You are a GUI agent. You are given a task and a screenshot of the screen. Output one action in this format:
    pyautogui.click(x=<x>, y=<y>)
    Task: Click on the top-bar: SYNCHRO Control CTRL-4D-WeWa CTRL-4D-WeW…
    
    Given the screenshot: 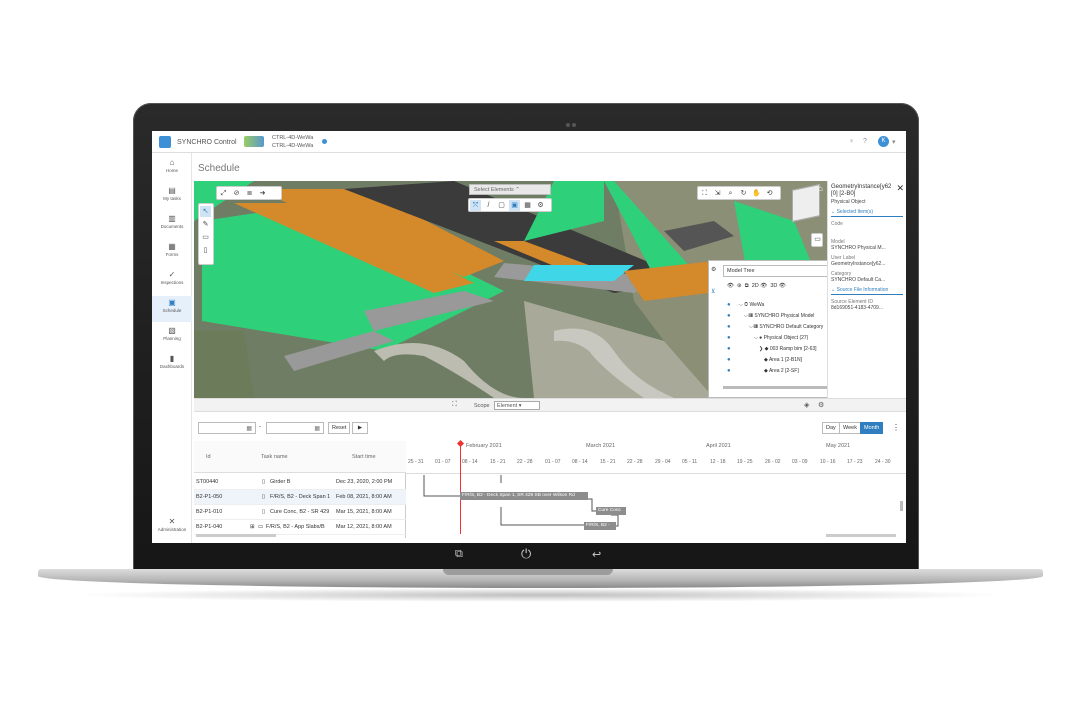 What is the action you would take?
    pyautogui.click(x=529, y=142)
    